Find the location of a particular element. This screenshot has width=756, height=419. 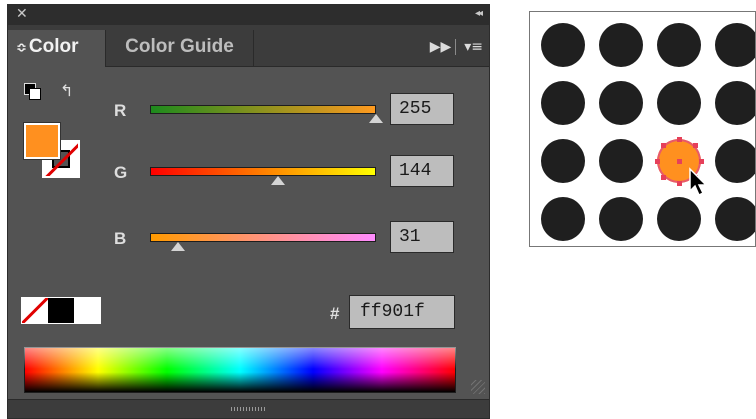

tab-color-label: Color is located at coordinates (53, 46).